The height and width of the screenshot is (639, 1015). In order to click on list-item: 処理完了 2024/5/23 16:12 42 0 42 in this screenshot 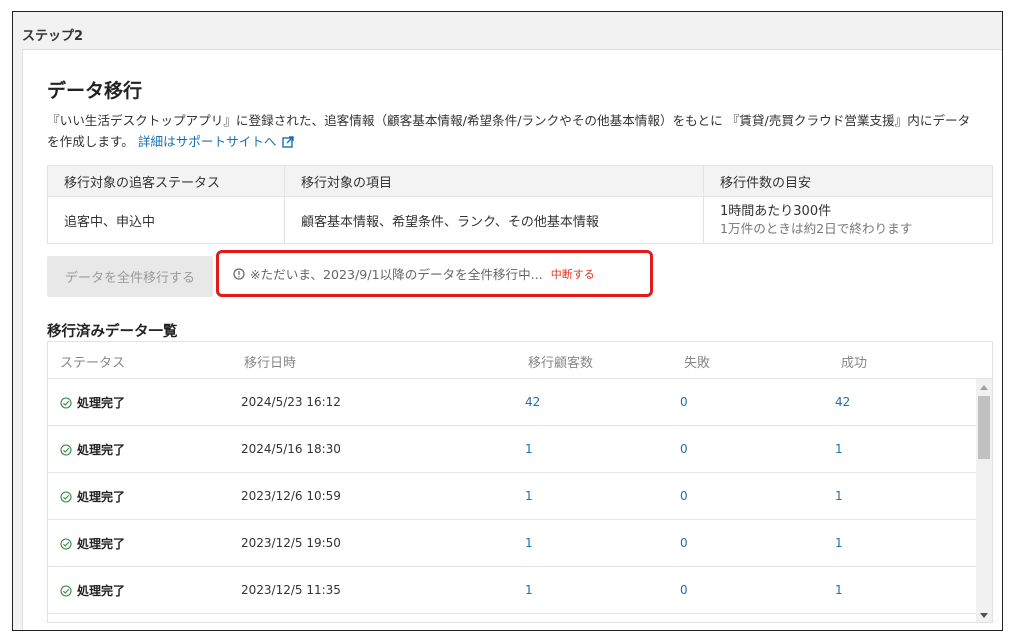, I will do `click(513, 402)`.